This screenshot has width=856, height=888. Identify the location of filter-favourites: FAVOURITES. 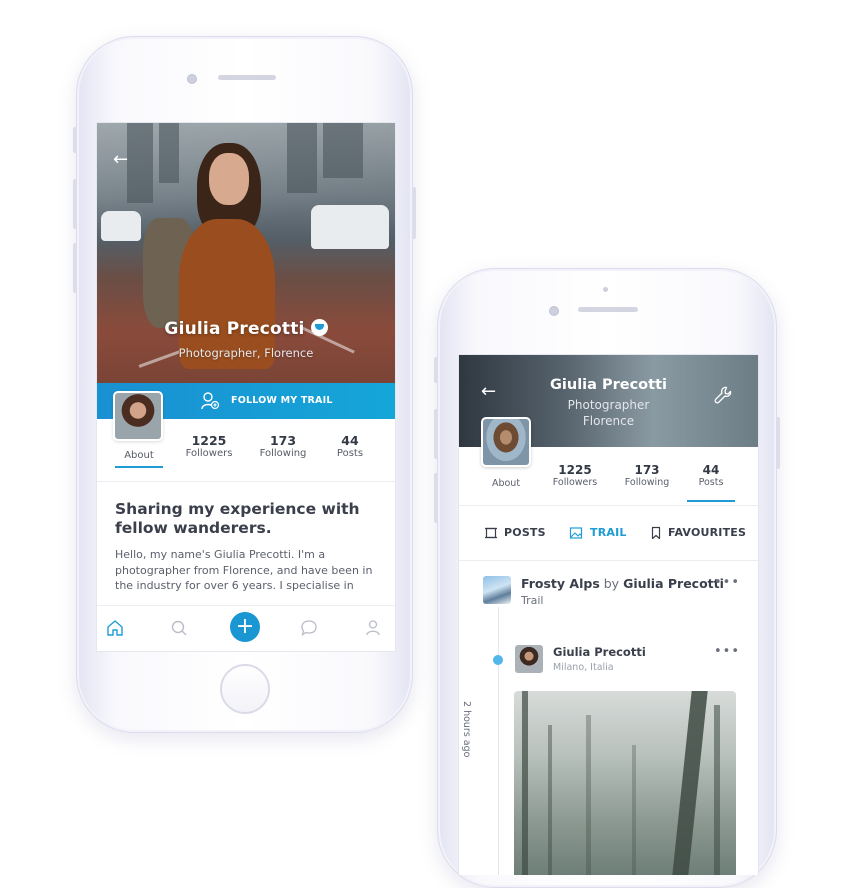
(707, 532).